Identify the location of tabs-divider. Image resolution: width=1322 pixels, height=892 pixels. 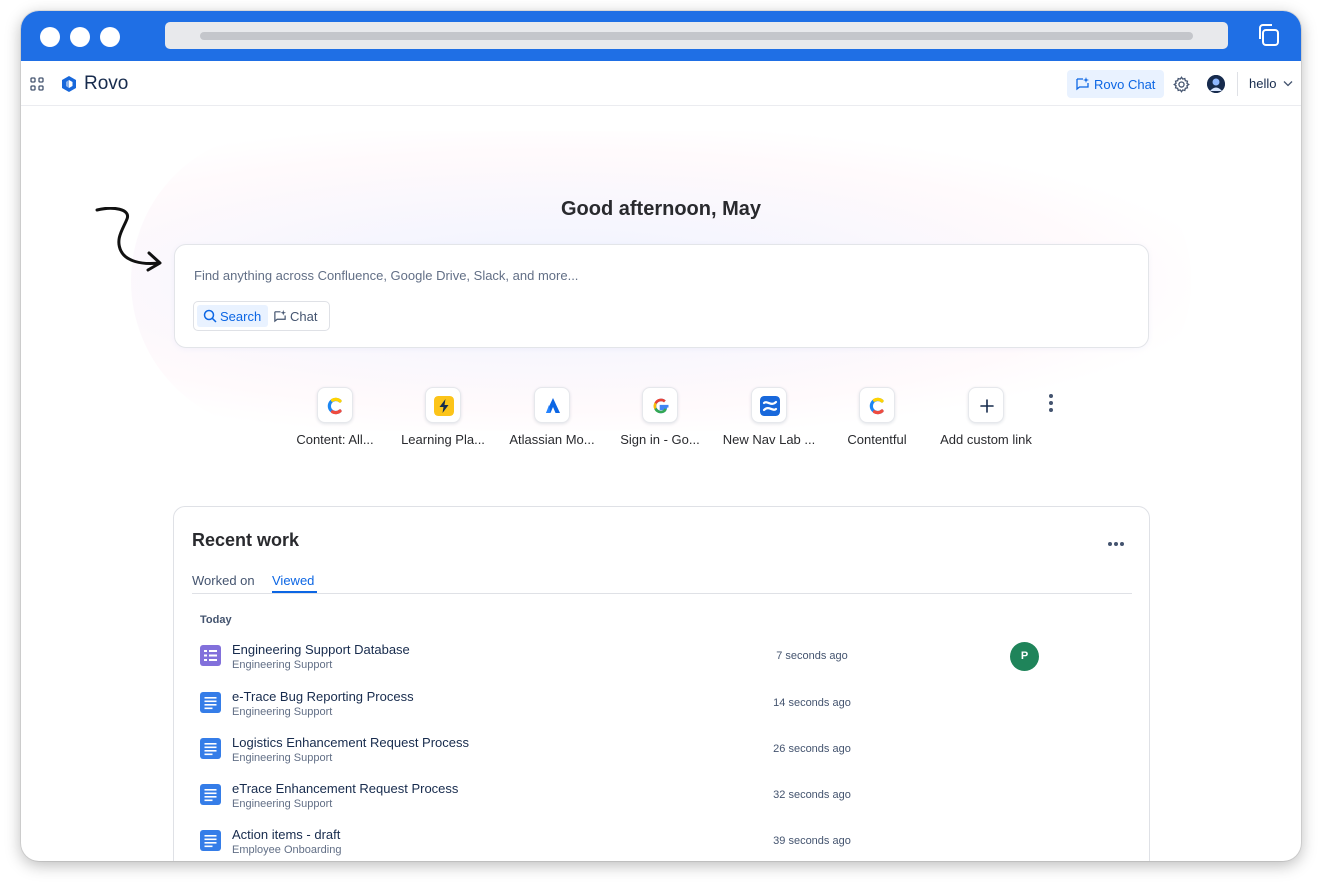
(662, 593).